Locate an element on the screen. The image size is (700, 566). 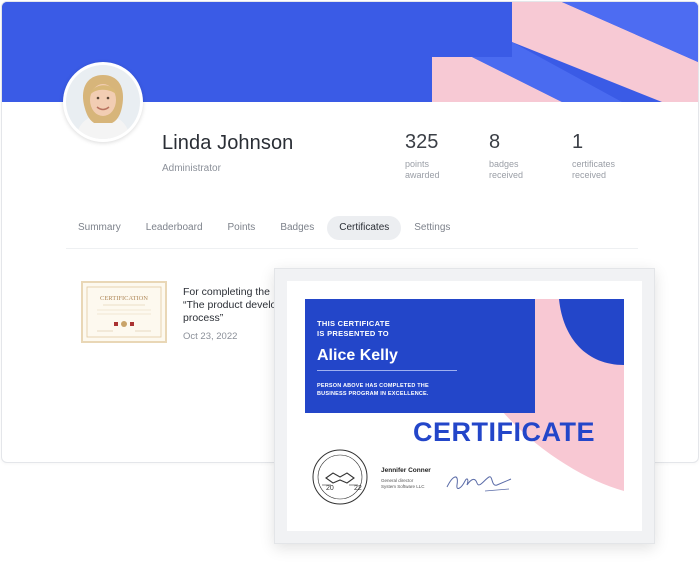
stat-points: 325 points awarded is located at coordinates (435, 155).